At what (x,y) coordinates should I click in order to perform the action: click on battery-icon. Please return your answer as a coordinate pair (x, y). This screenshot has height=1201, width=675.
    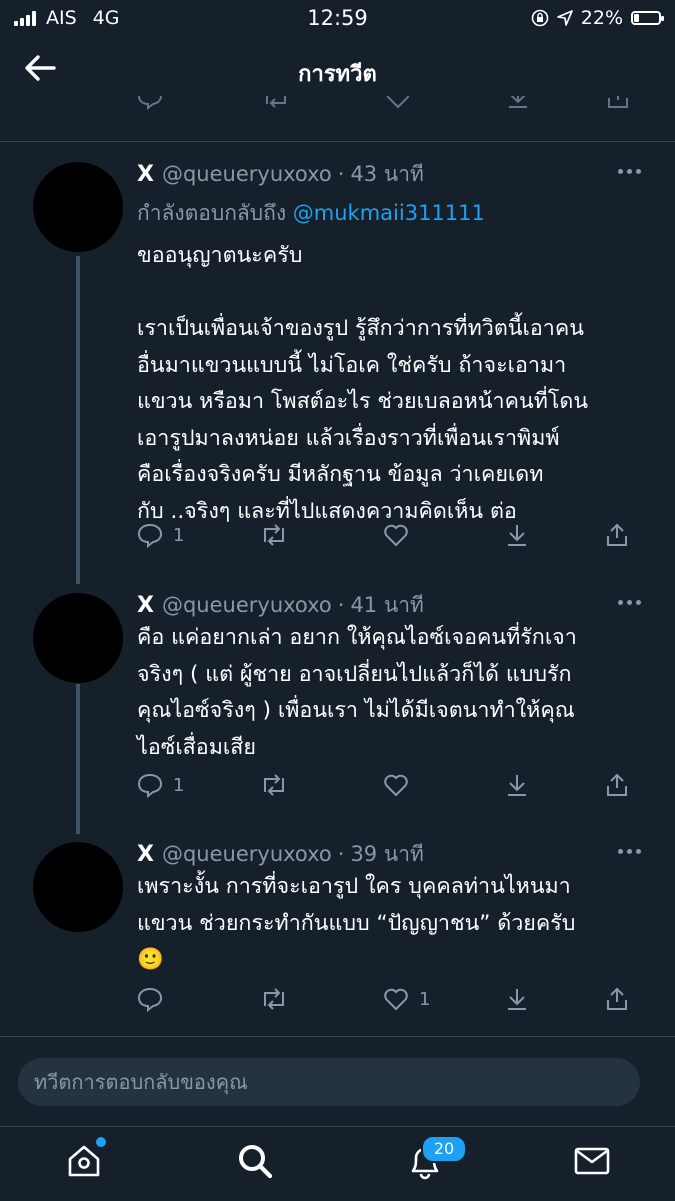
    Looking at the image, I should click on (647, 18).